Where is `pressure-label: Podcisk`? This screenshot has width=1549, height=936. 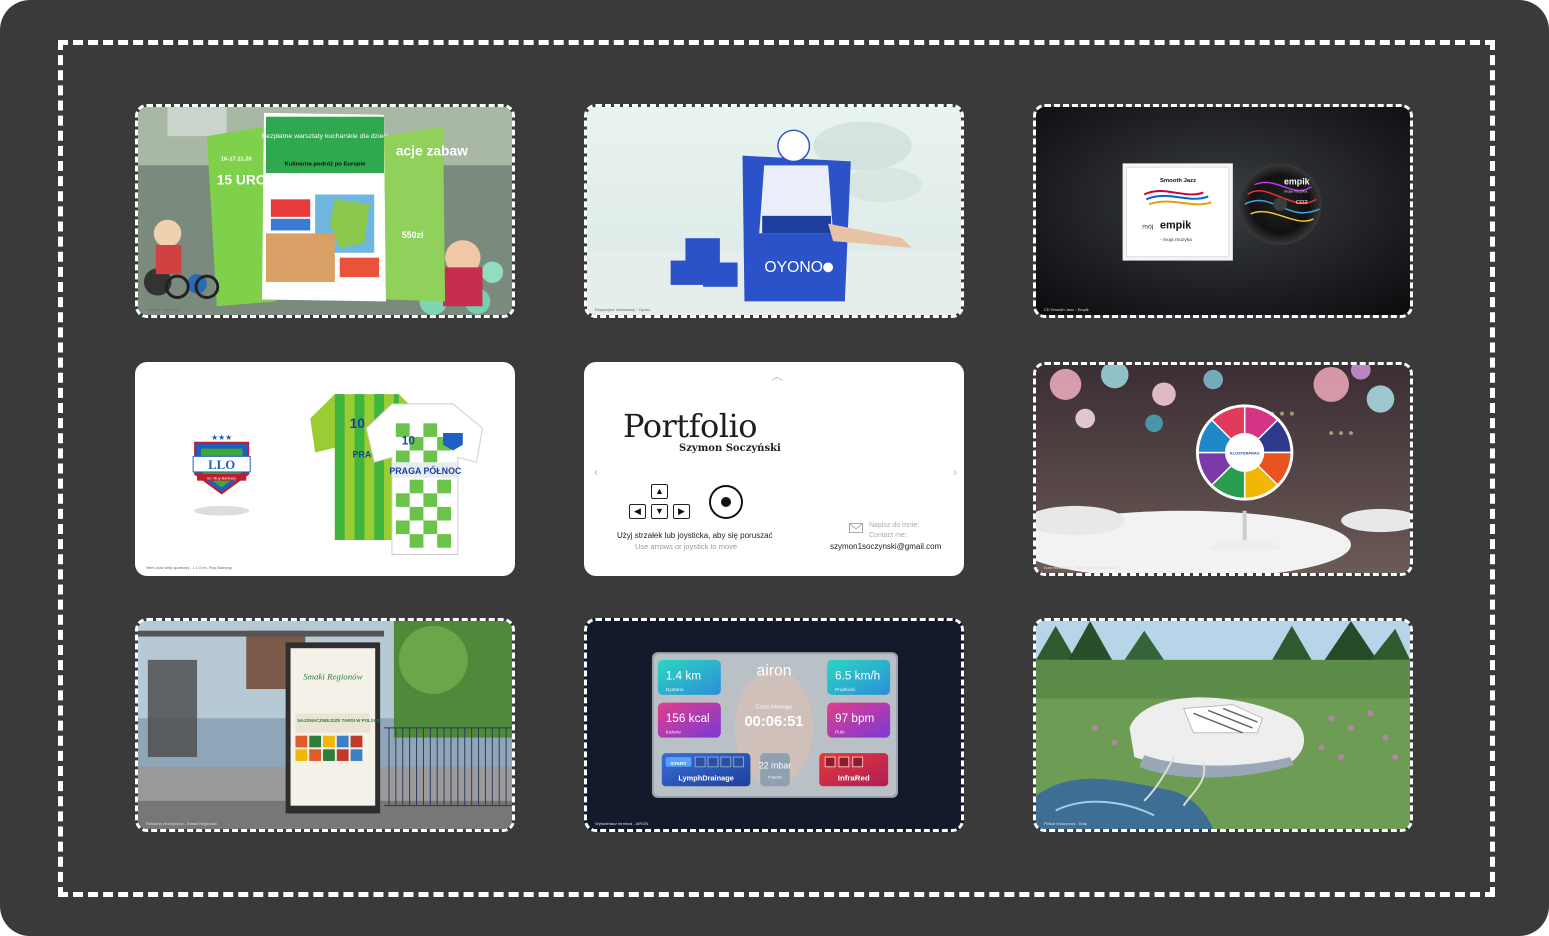
pressure-label: Podcisk is located at coordinates (775, 776).